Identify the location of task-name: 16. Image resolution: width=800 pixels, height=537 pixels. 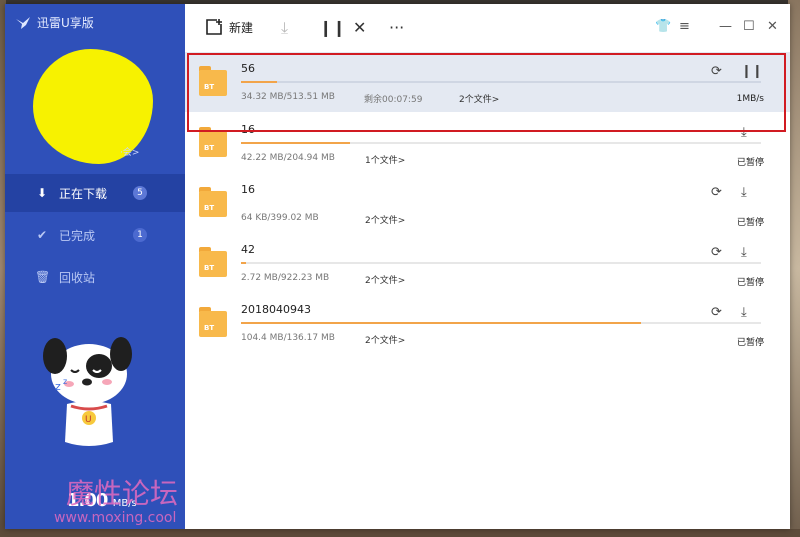
(248, 189).